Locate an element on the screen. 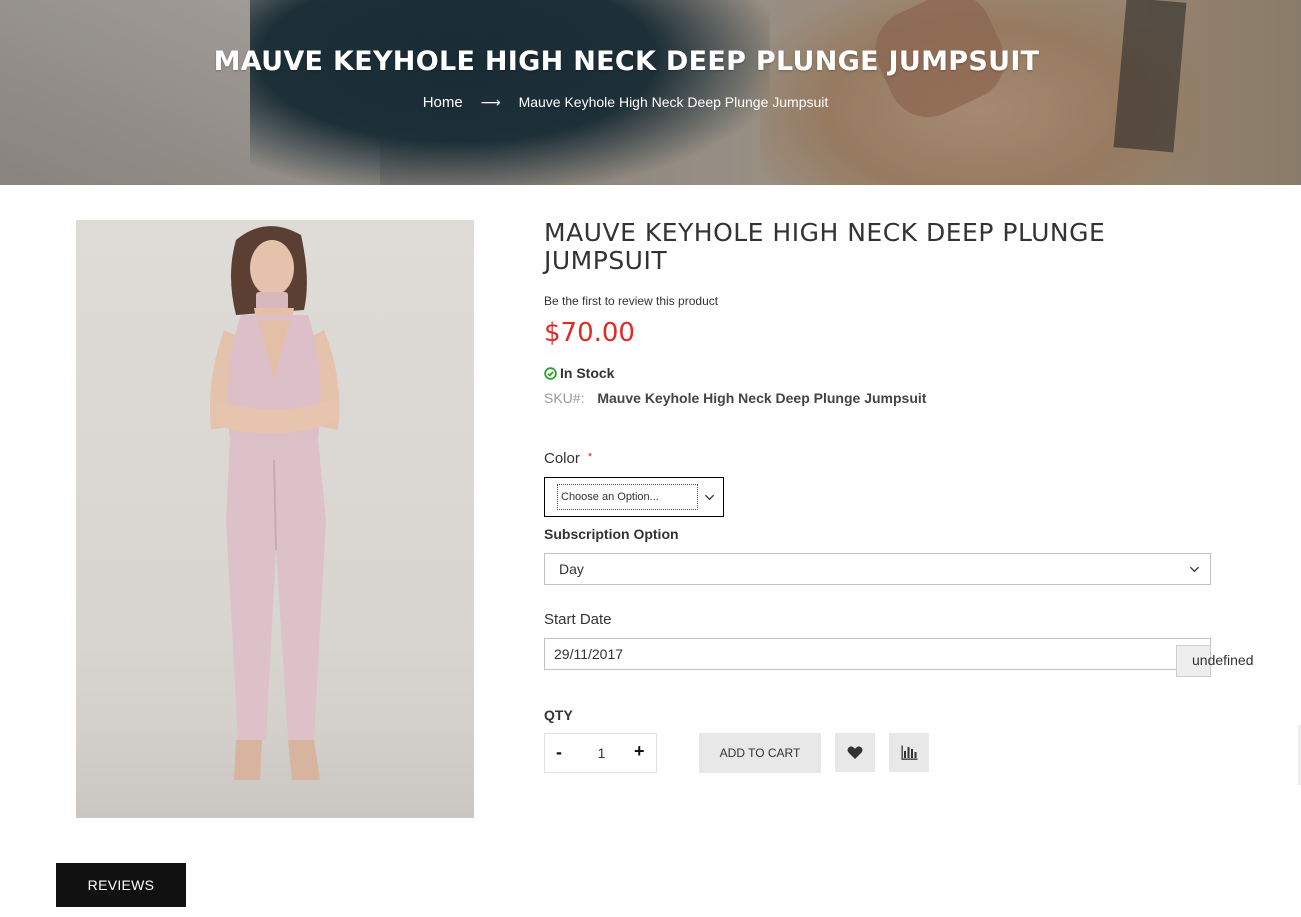 The image size is (1301, 917). sku-label: SKU#: is located at coordinates (564, 398).